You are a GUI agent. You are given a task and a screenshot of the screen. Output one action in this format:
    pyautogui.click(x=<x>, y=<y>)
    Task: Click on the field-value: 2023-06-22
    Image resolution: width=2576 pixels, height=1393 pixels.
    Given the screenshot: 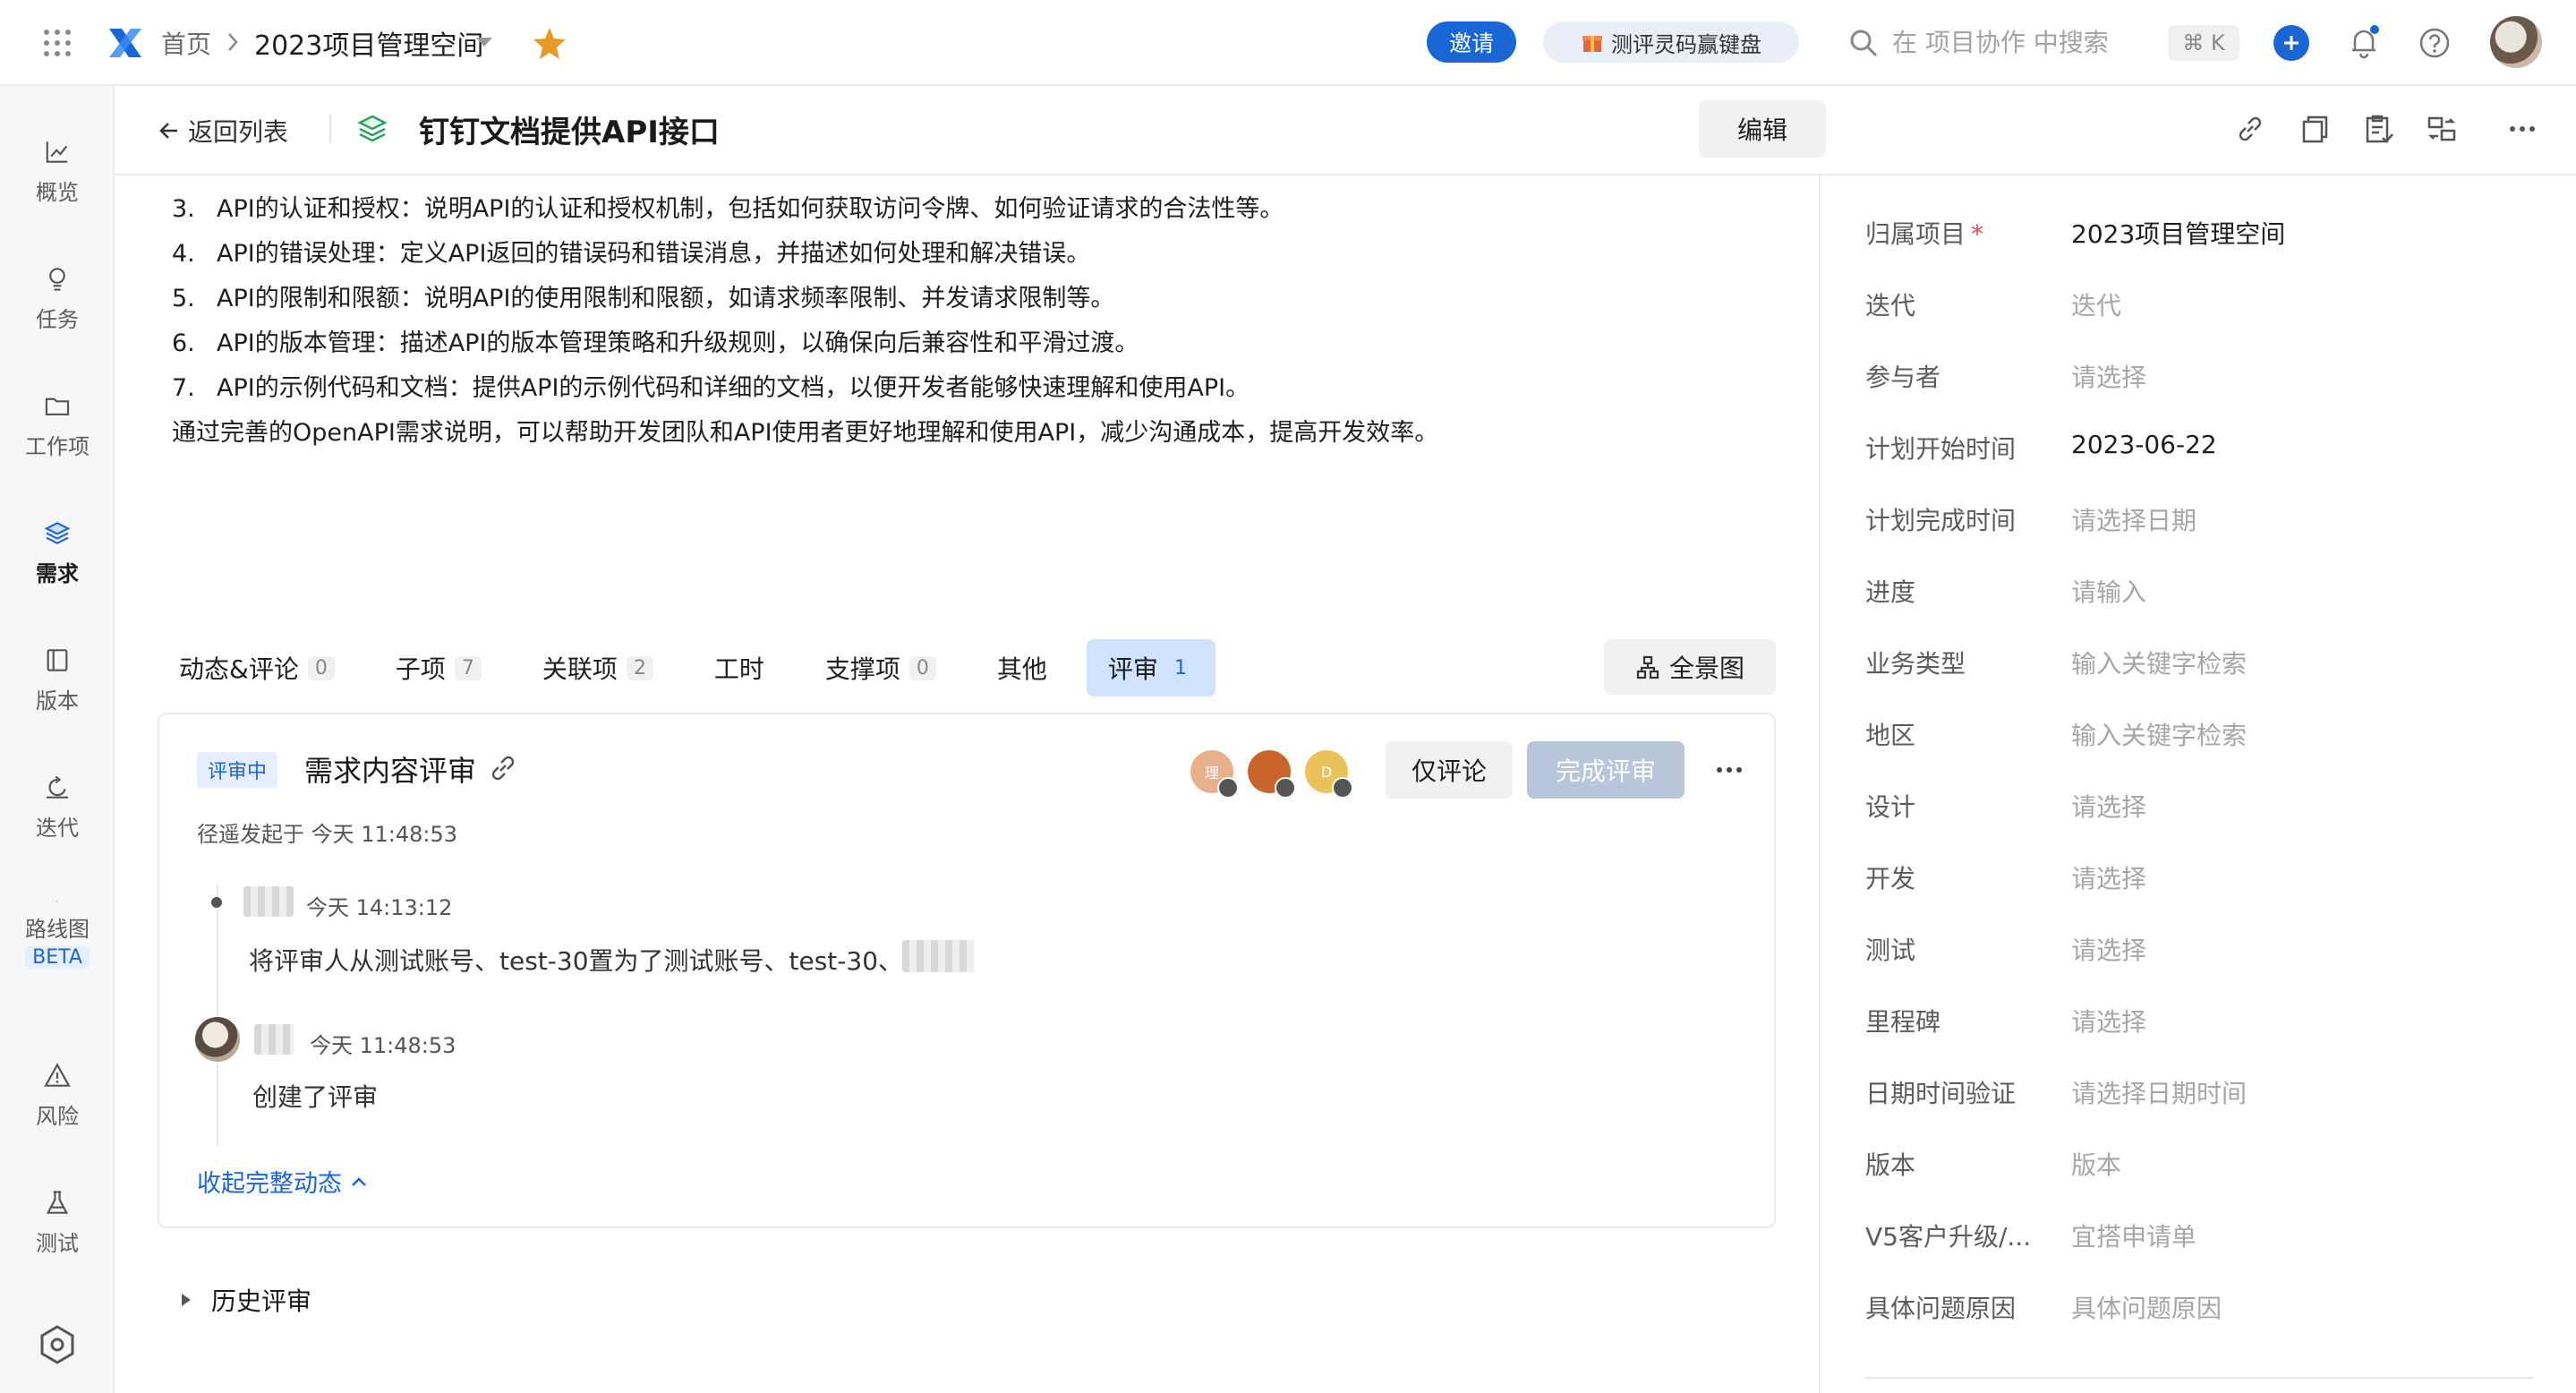 What is the action you would take?
    pyautogui.click(x=2144, y=444)
    